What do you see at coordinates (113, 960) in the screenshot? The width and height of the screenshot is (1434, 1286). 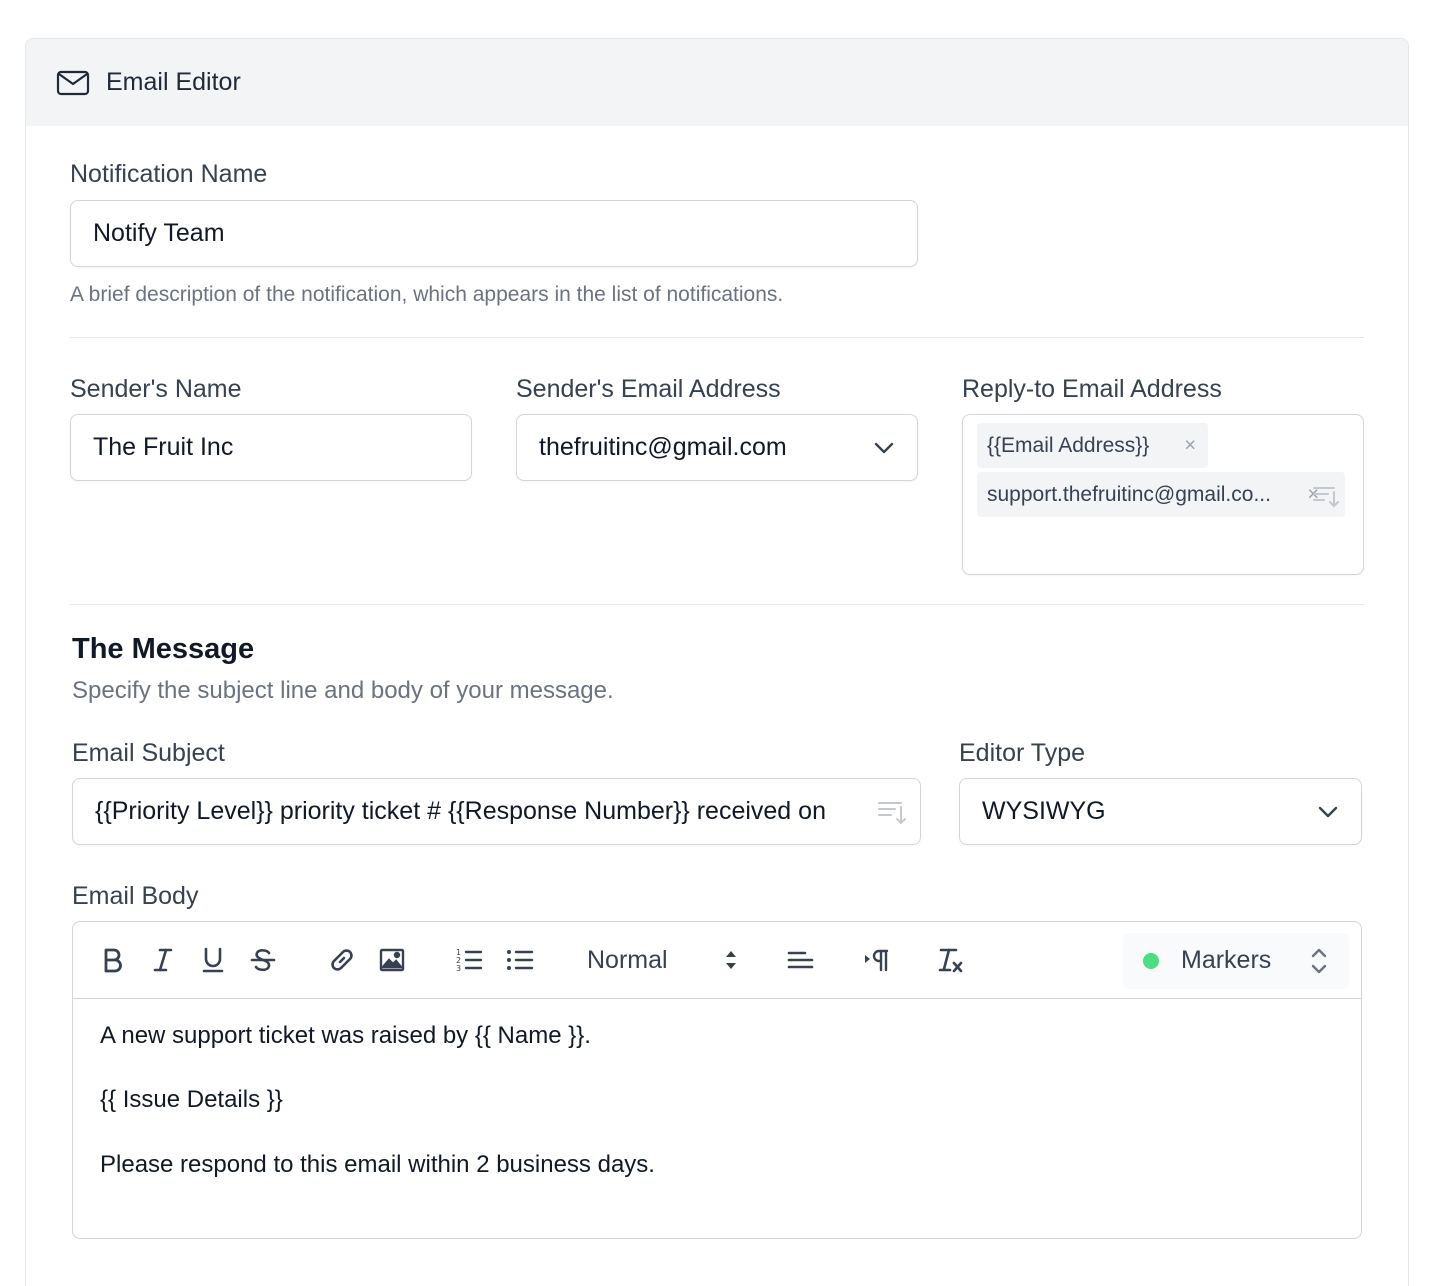 I see `bold-icon` at bounding box center [113, 960].